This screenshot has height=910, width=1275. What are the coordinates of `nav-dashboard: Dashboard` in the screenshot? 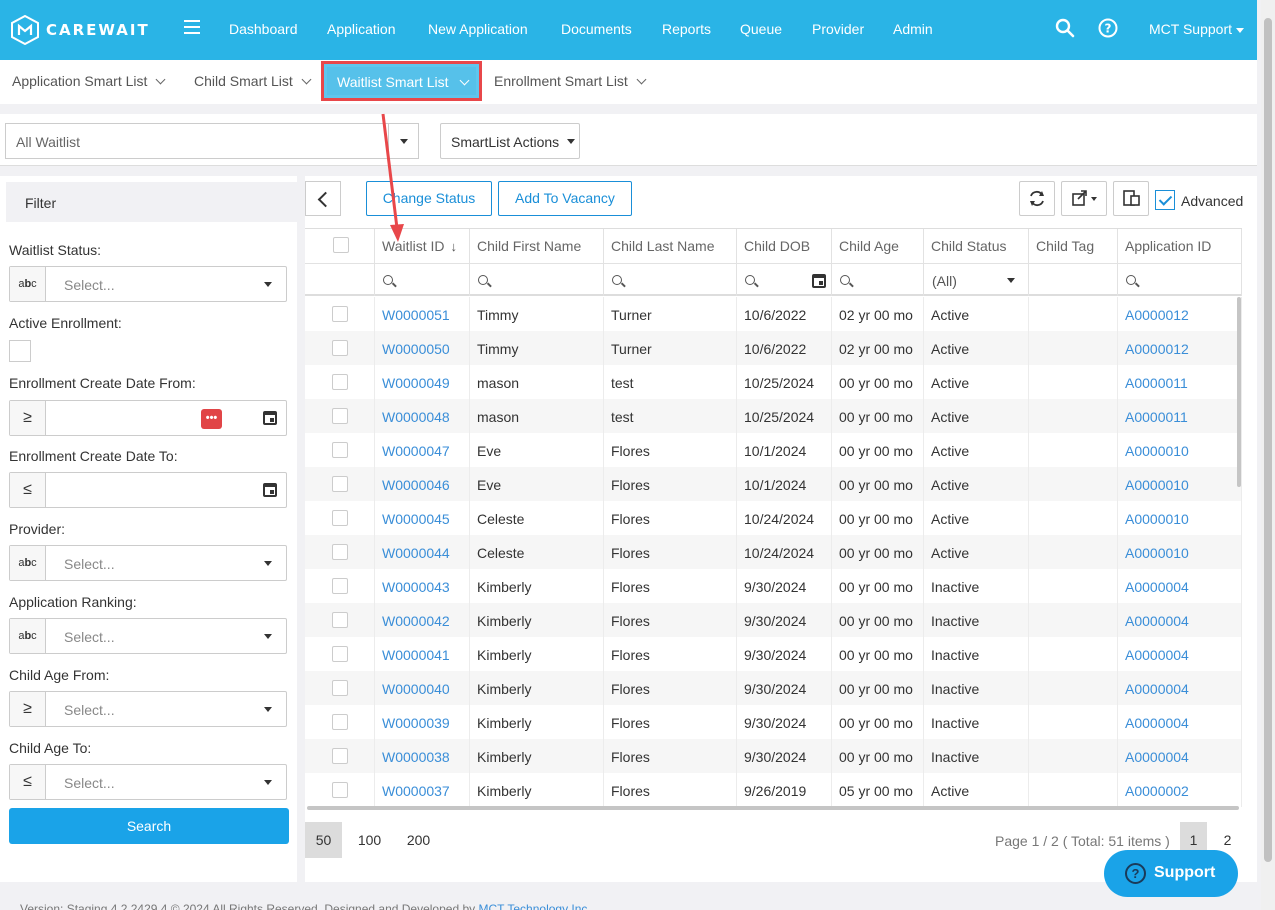 It's located at (263, 29).